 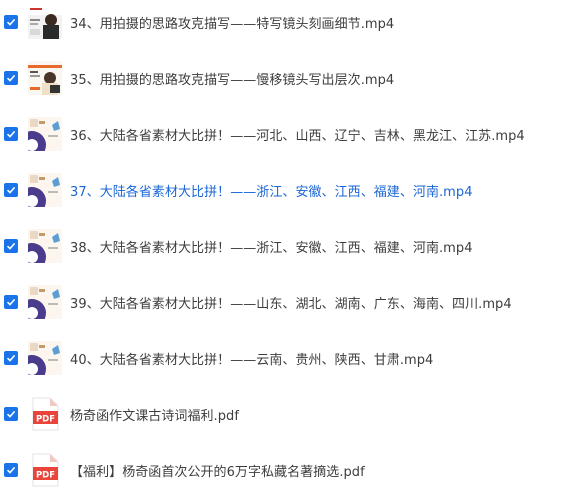 I want to click on file-row: PDF 杨奇函作文课古诗词福利.pdf, so click(x=281, y=414).